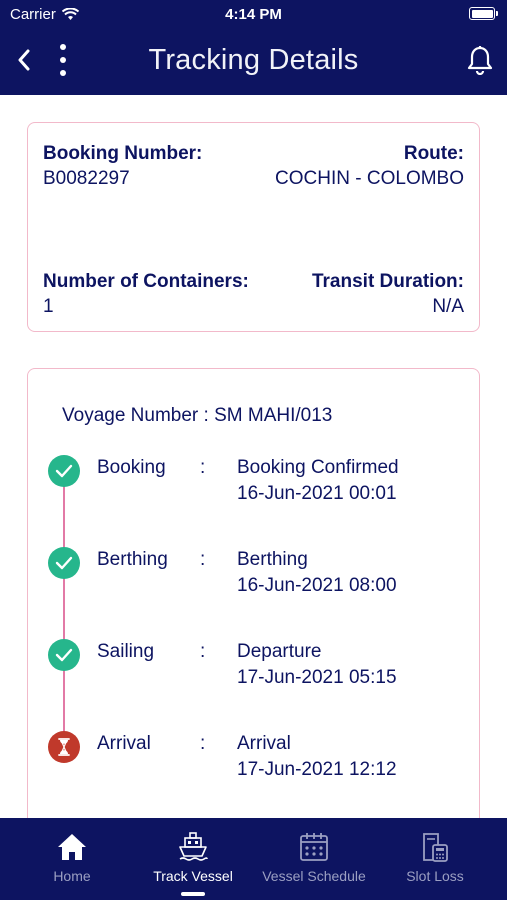  I want to click on containers-label: Number of Containers:, so click(146, 281).